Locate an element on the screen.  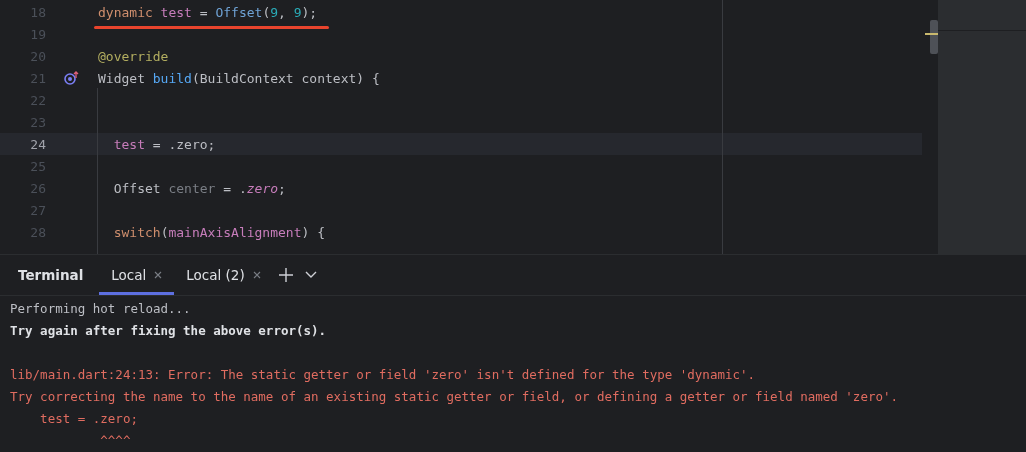
terminal-title: Terminal is located at coordinates (51, 275).